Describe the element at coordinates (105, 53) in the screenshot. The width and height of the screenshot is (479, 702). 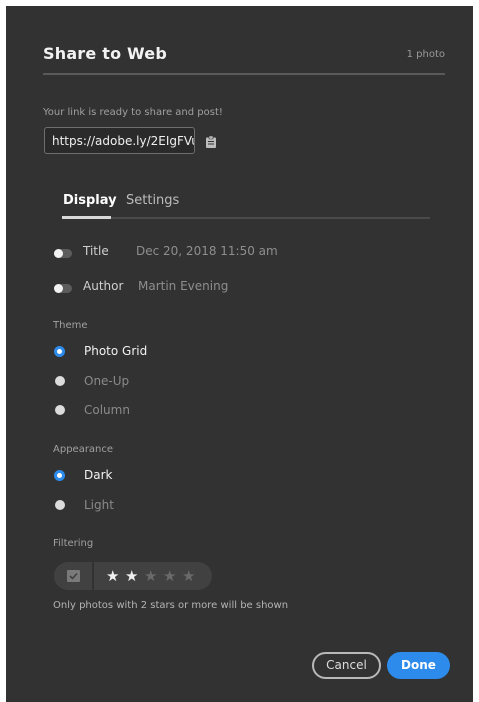
I see `dialog-title: Share to Web` at that location.